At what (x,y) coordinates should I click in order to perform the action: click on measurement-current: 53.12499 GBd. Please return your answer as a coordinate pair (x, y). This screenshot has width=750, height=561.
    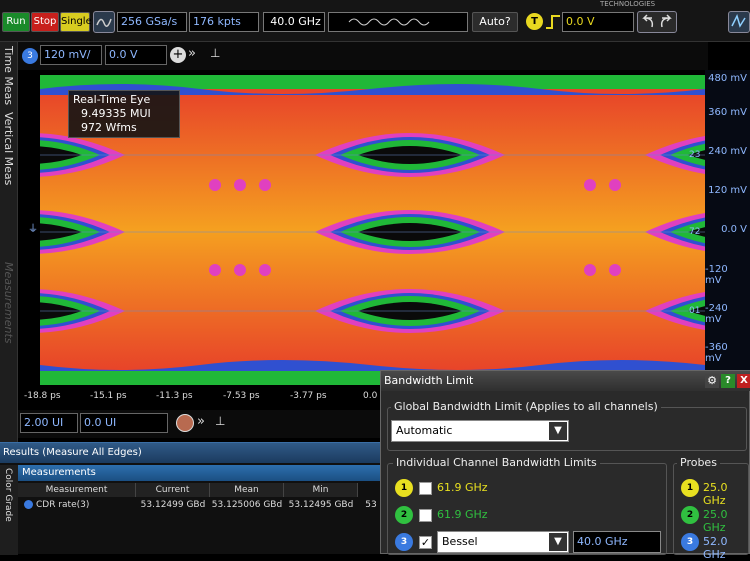
    Looking at the image, I should click on (173, 505).